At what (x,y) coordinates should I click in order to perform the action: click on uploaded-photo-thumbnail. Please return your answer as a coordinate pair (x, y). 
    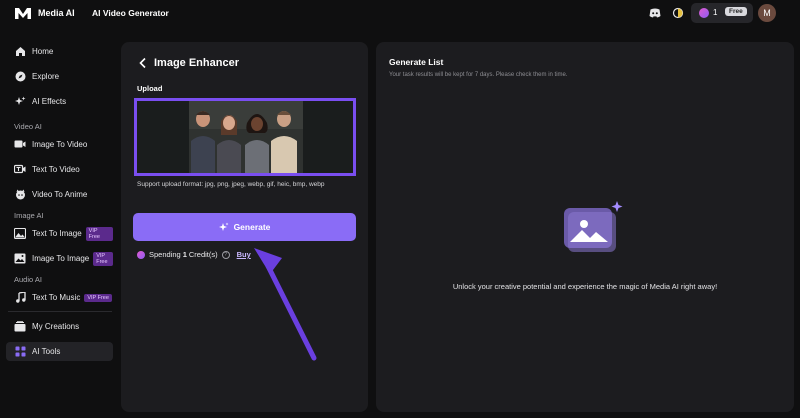
    Looking at the image, I should click on (246, 137).